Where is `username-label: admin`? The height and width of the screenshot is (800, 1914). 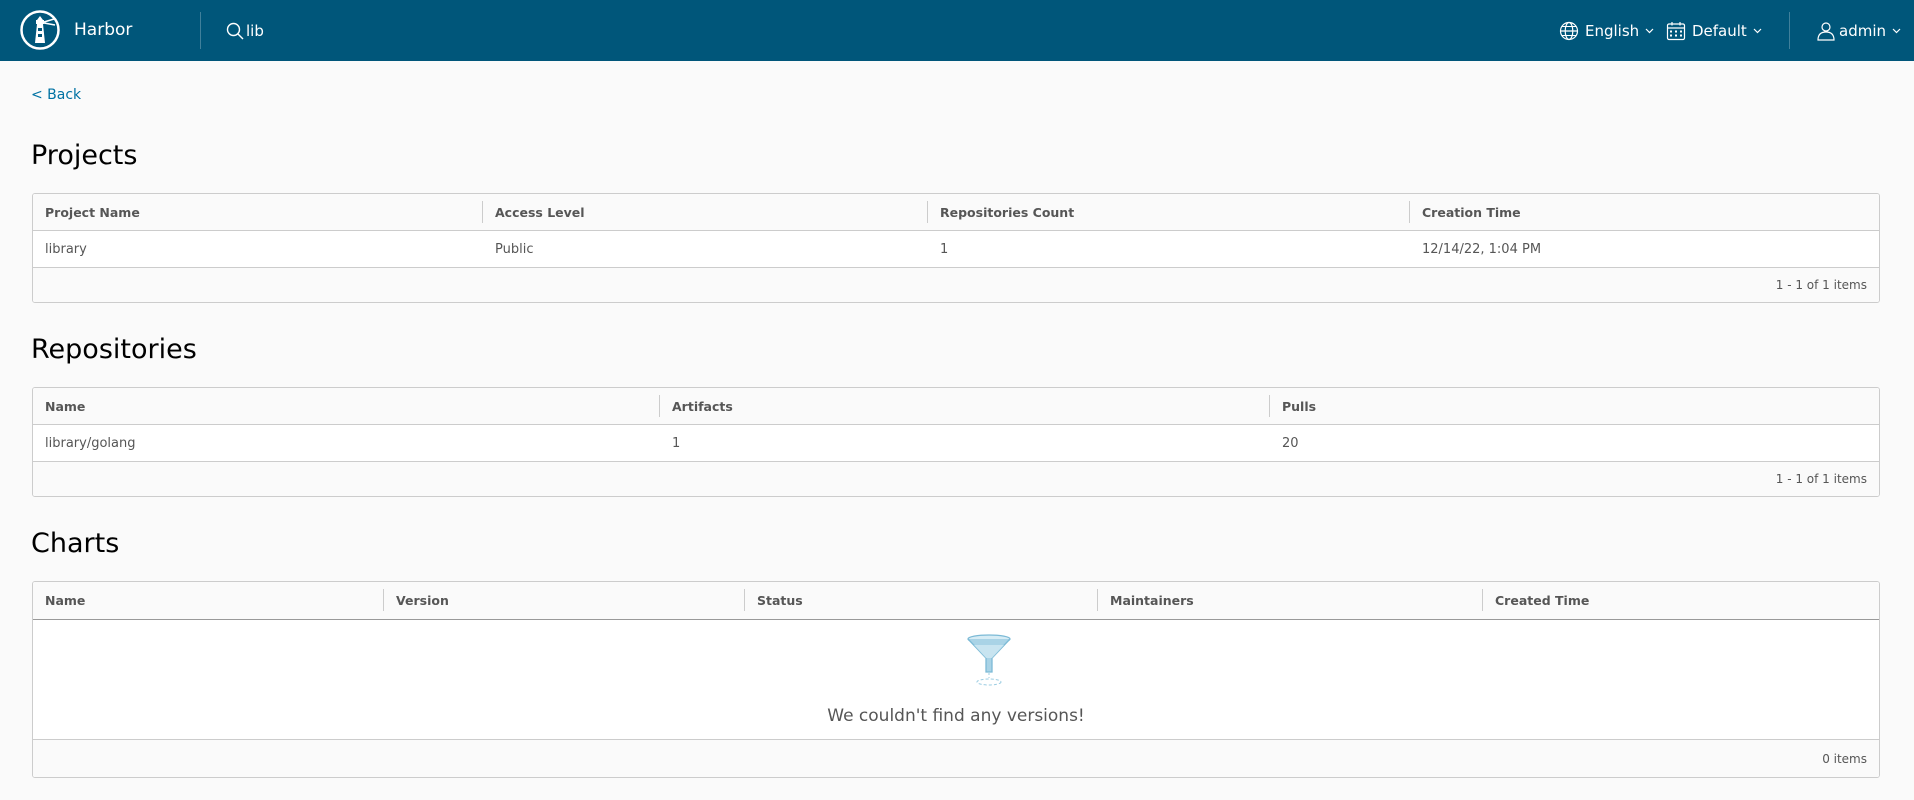
username-label: admin is located at coordinates (1862, 31).